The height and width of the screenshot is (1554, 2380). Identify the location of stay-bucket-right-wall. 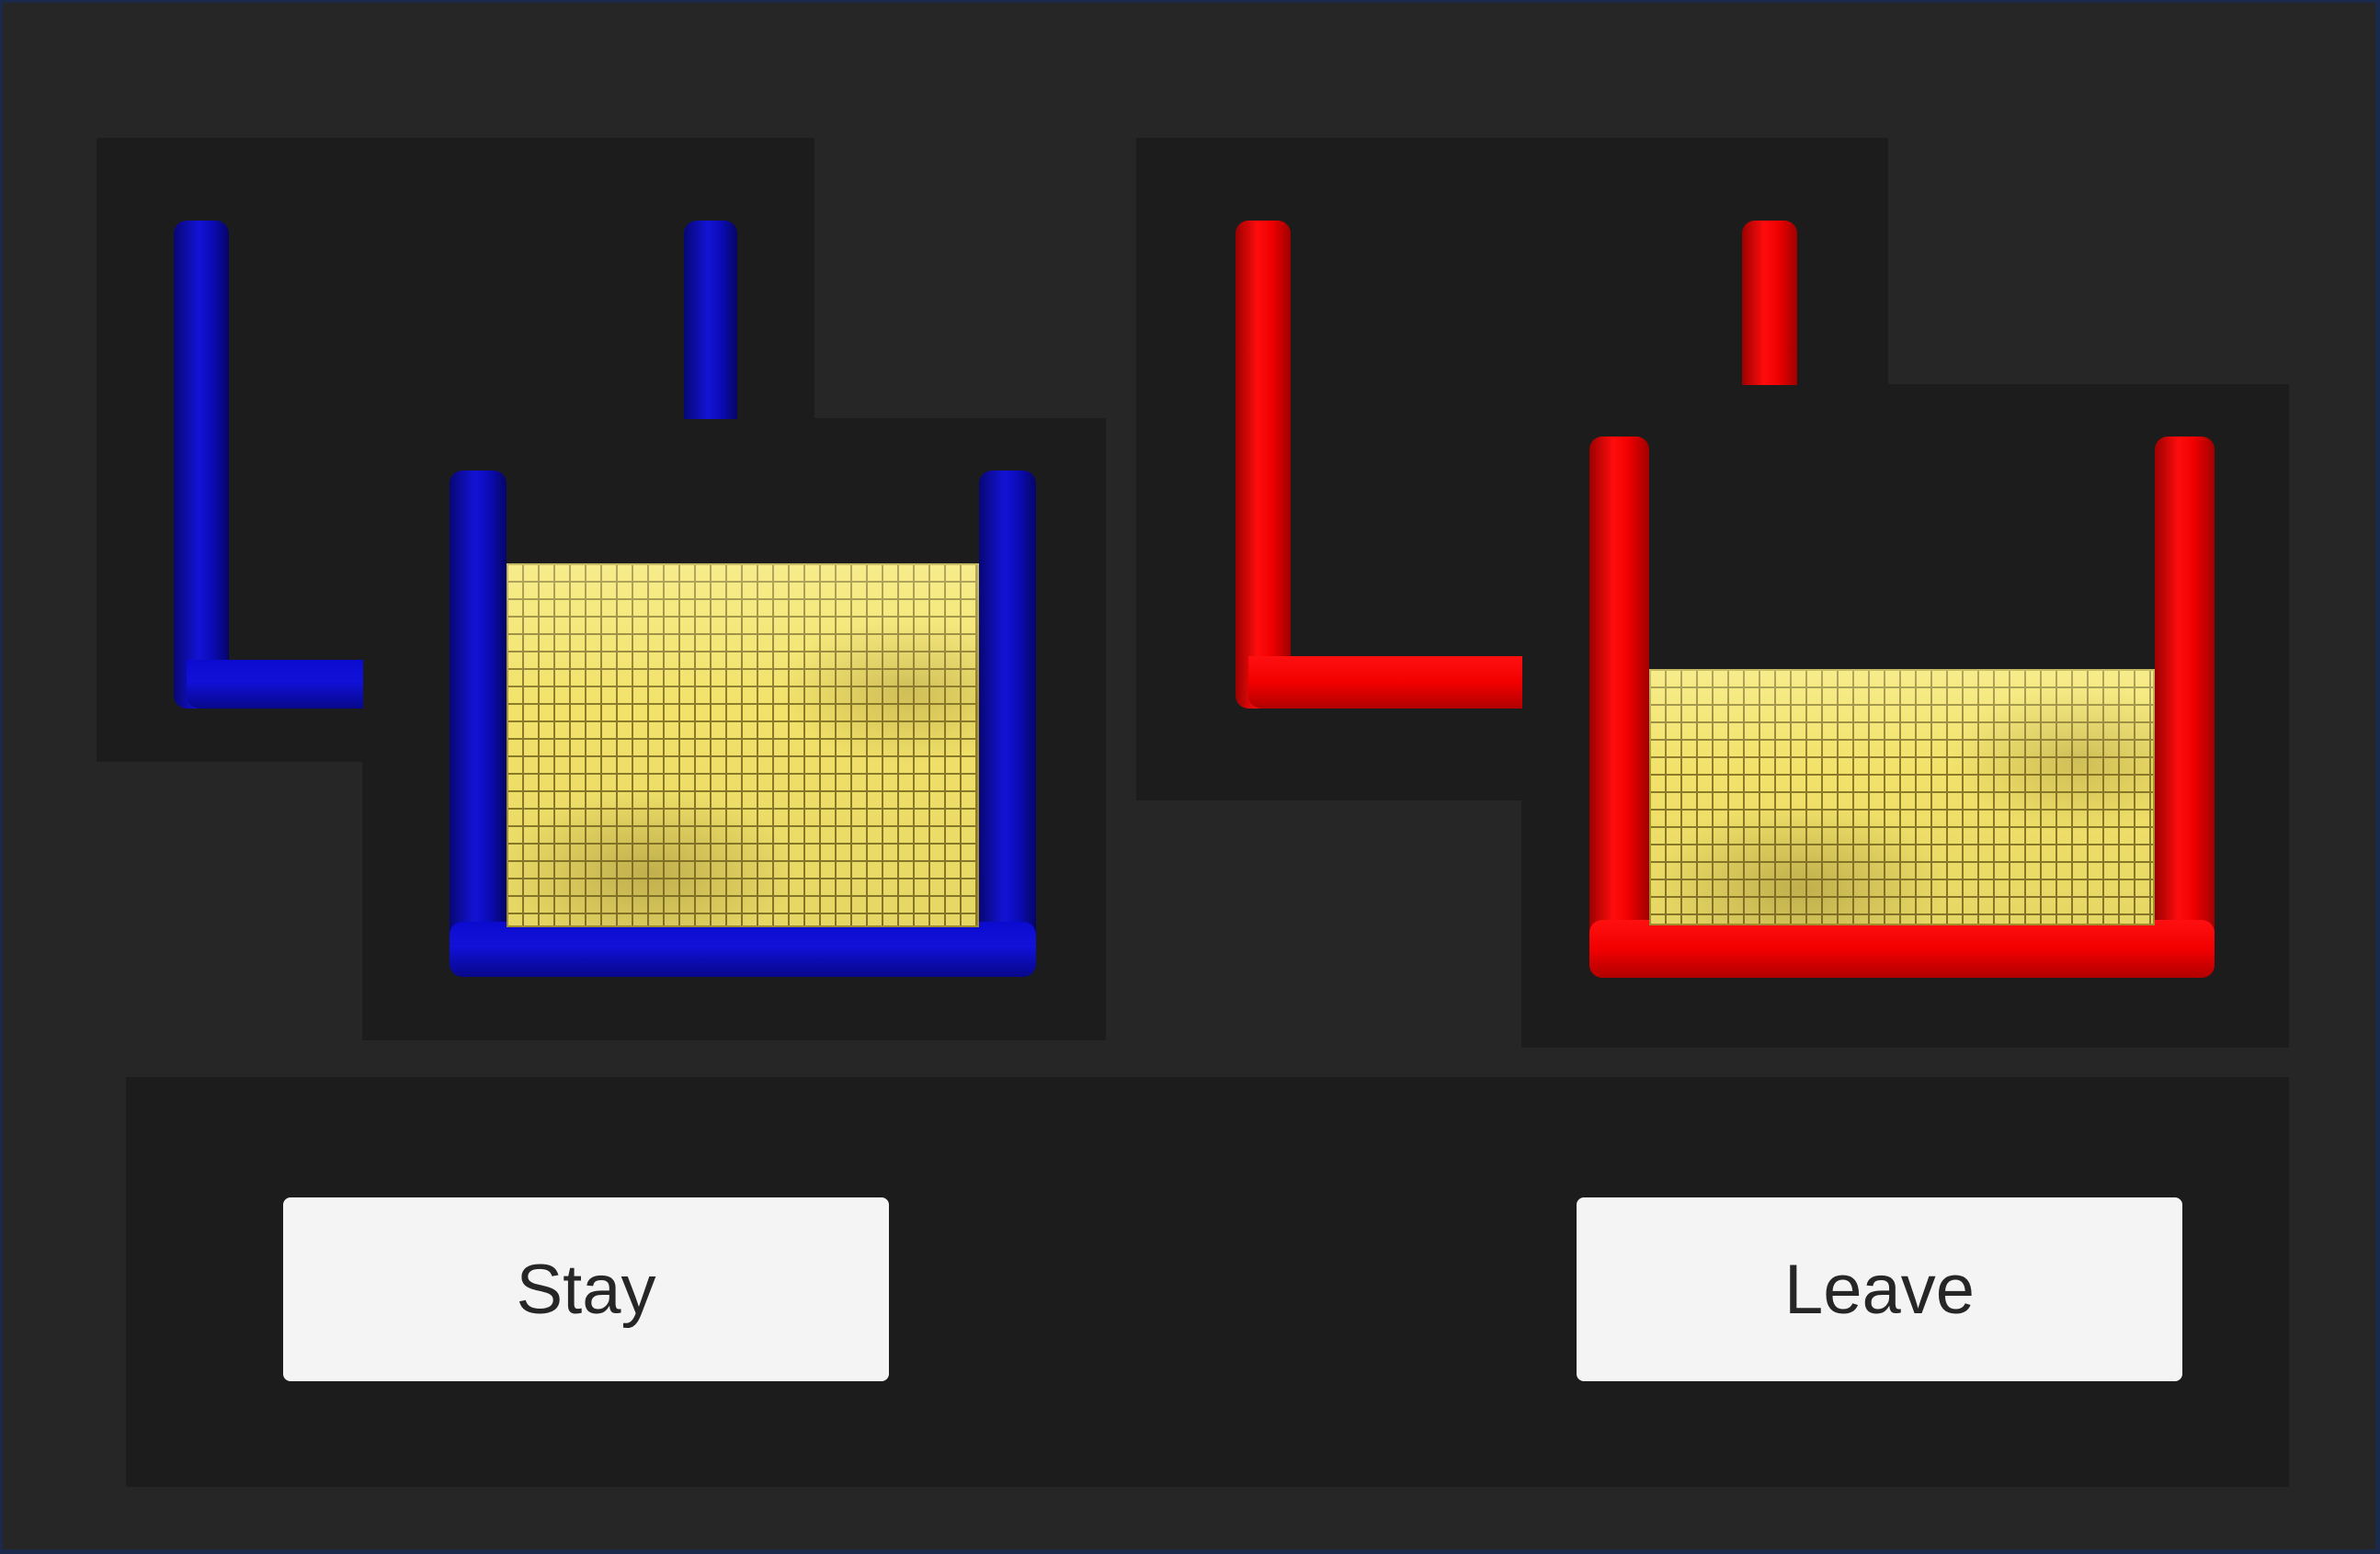
(1007, 724).